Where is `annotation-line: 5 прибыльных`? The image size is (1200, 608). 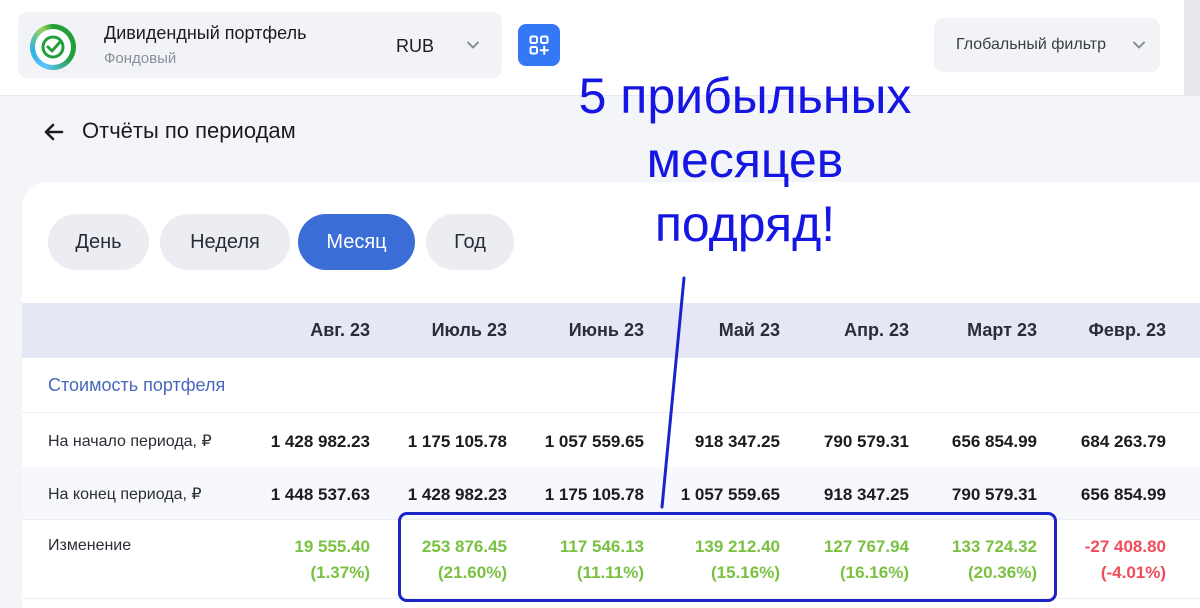 annotation-line: 5 прибыльных is located at coordinates (745, 96).